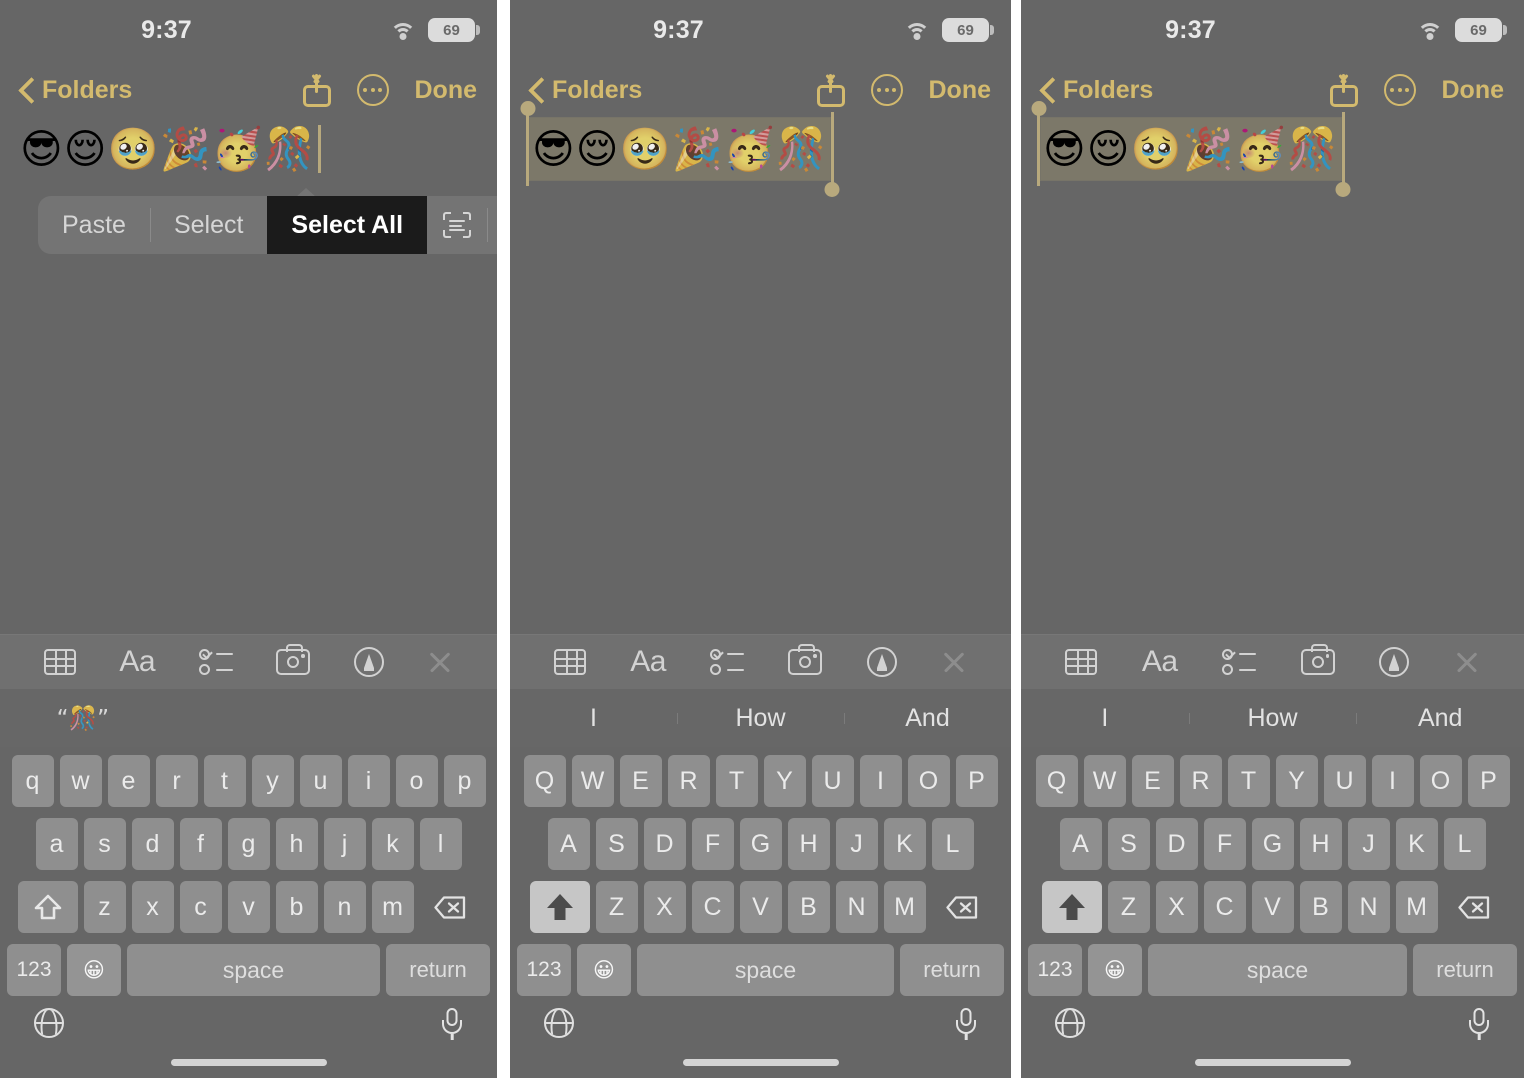  What do you see at coordinates (593, 718) in the screenshot?
I see `prediction-0: I` at bounding box center [593, 718].